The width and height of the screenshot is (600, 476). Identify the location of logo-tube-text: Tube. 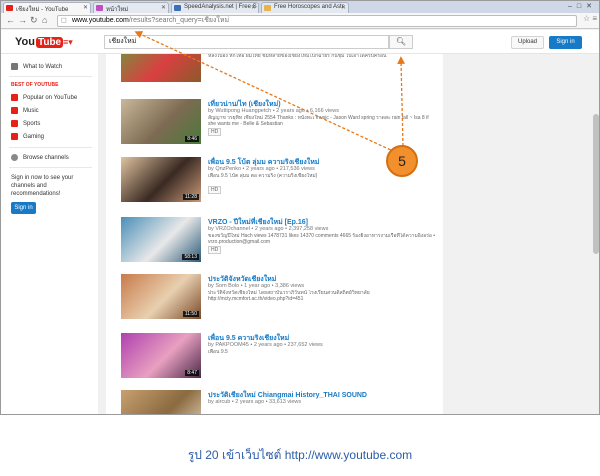
(49, 42).